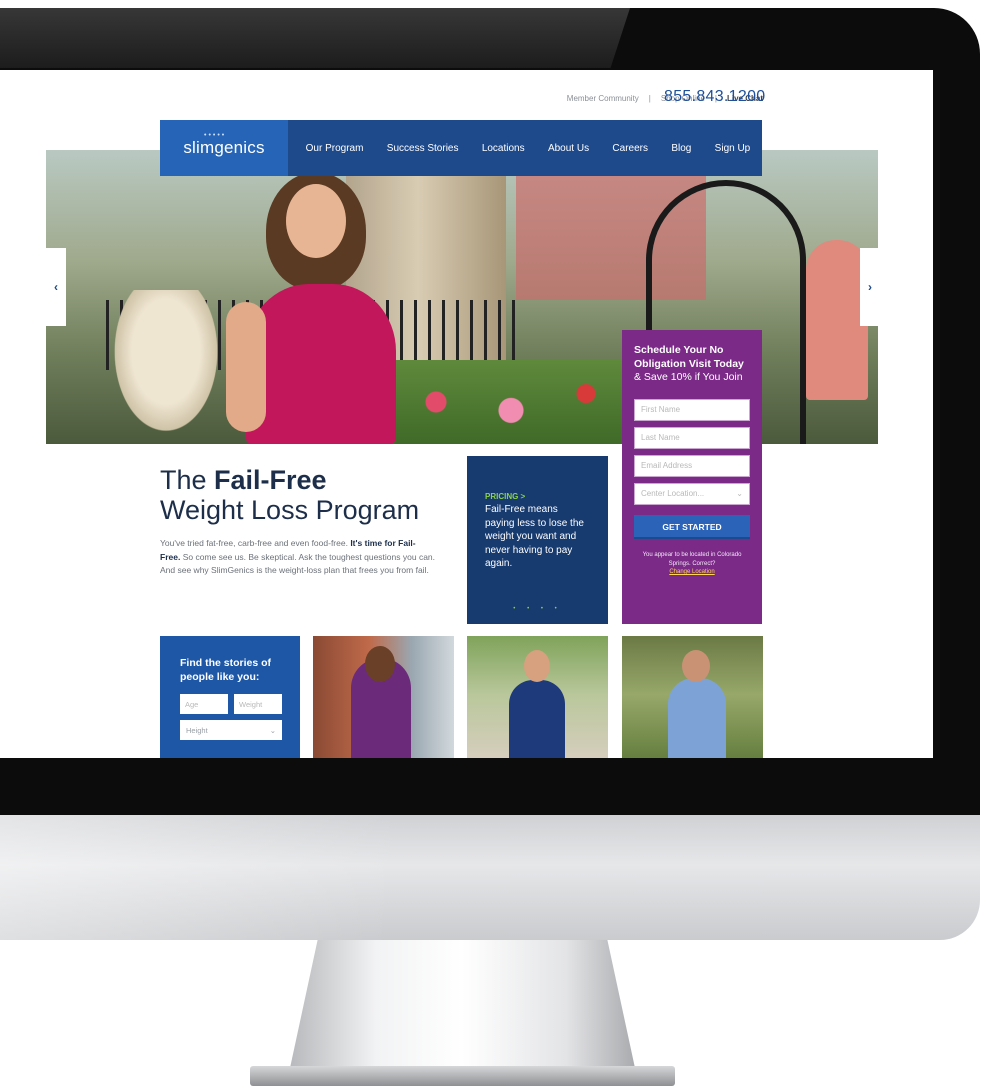 The height and width of the screenshot is (1092, 985). What do you see at coordinates (246, 367) in the screenshot?
I see `woman-arm` at bounding box center [246, 367].